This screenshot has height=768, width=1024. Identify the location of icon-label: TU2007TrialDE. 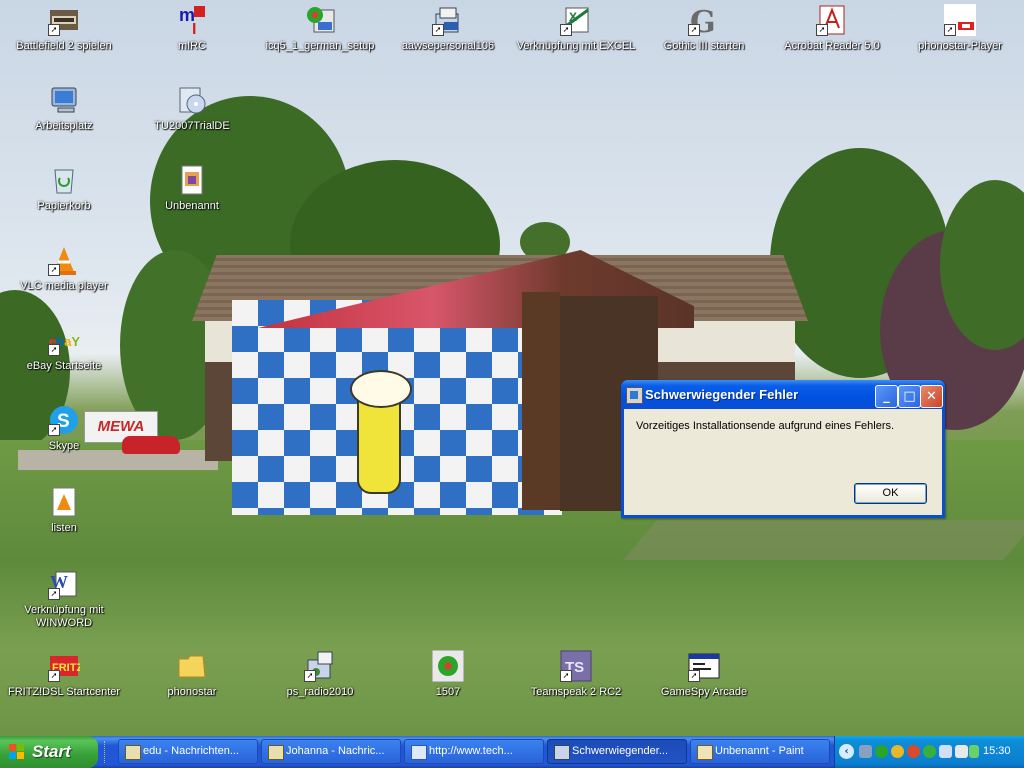
(192, 126).